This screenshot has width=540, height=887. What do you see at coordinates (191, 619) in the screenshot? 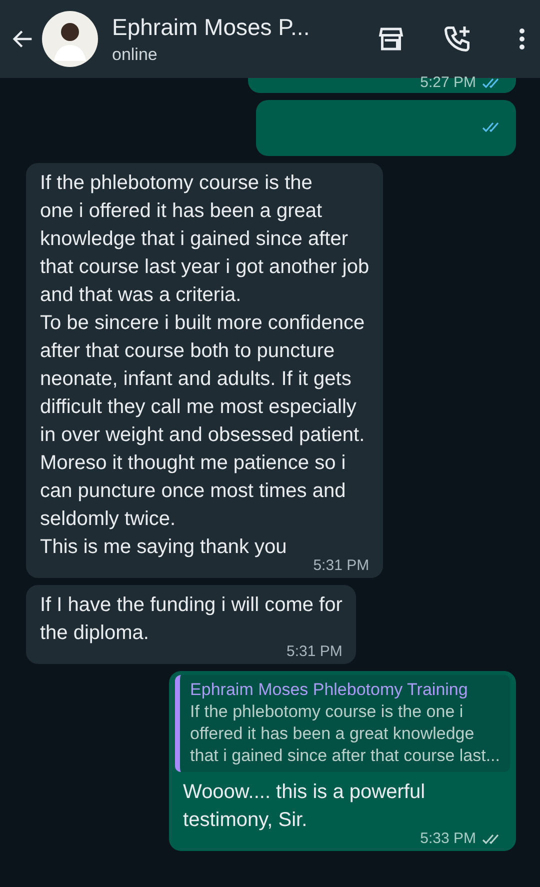
I see `message-text: If I have the funding i will come for the diploma.` at bounding box center [191, 619].